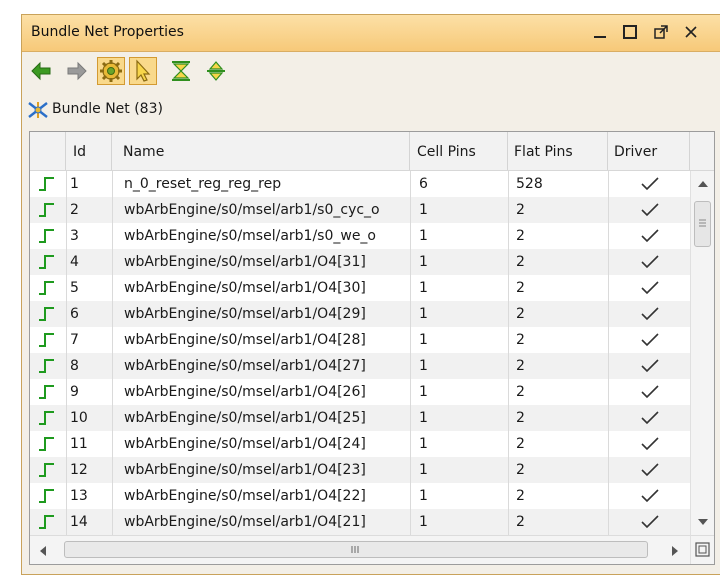  I want to click on settings-icon, so click(111, 71).